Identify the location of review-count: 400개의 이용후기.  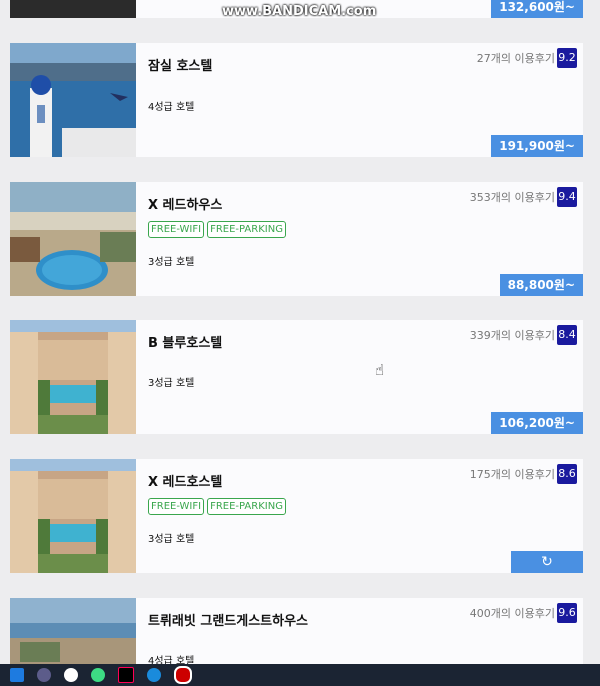
(512, 613).